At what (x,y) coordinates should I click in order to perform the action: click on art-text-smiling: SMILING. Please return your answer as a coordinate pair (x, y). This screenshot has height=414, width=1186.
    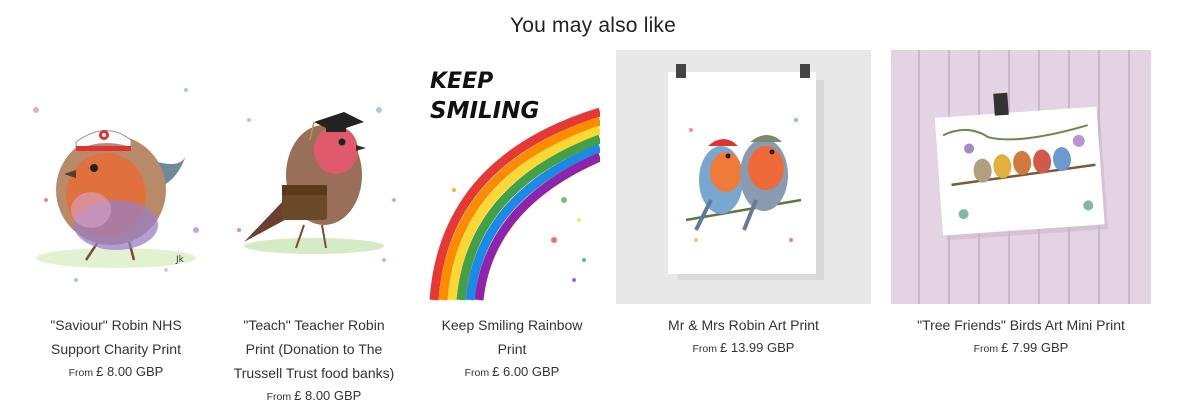
    Looking at the image, I should click on (484, 111).